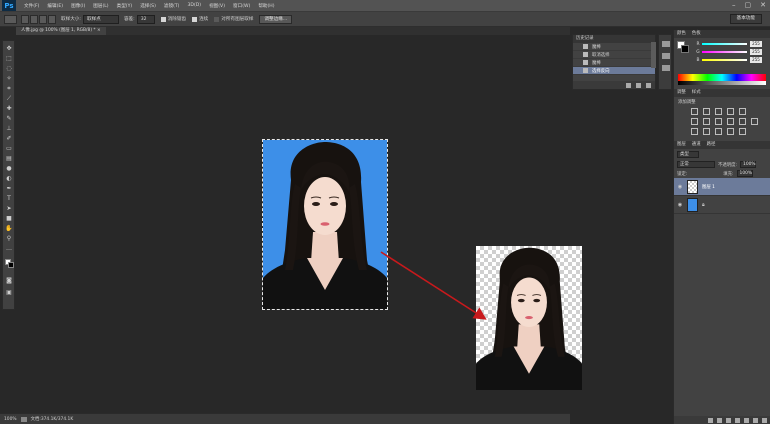 This screenshot has height=424, width=770. Describe the element at coordinates (638, 85) in the screenshot. I see `snapshot-icon` at that location.